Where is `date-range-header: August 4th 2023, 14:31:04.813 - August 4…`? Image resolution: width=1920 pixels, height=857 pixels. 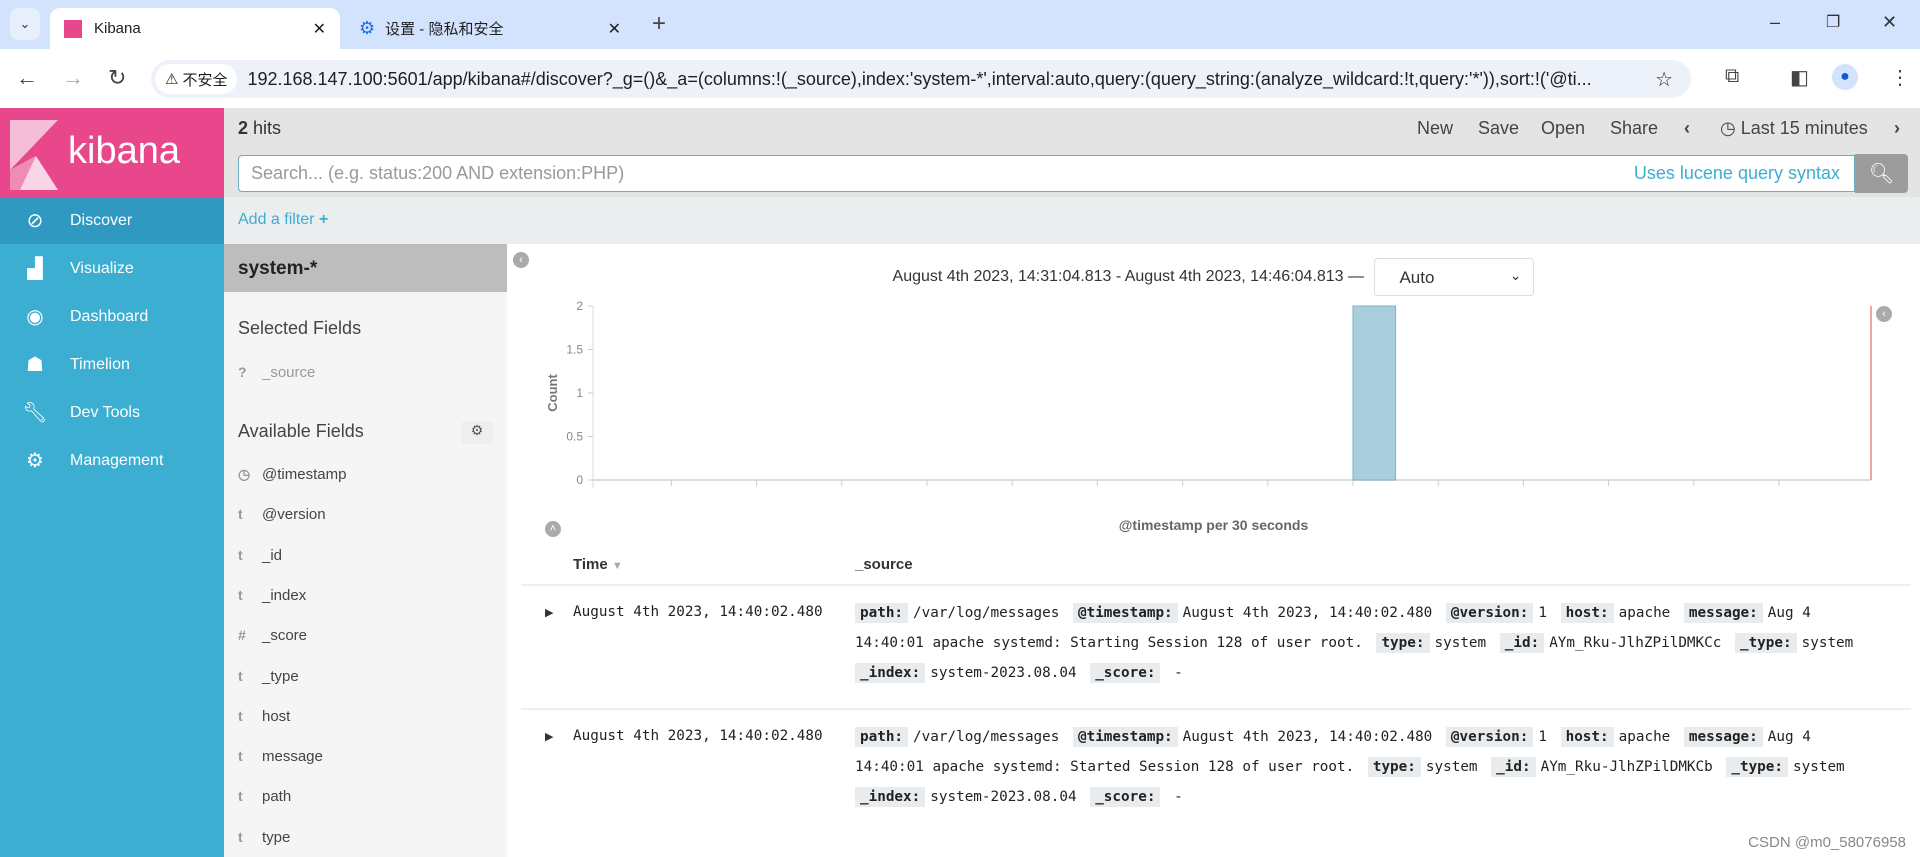
date-range-header: August 4th 2023, 14:31:04.813 - August 4… is located at coordinates (1213, 277).